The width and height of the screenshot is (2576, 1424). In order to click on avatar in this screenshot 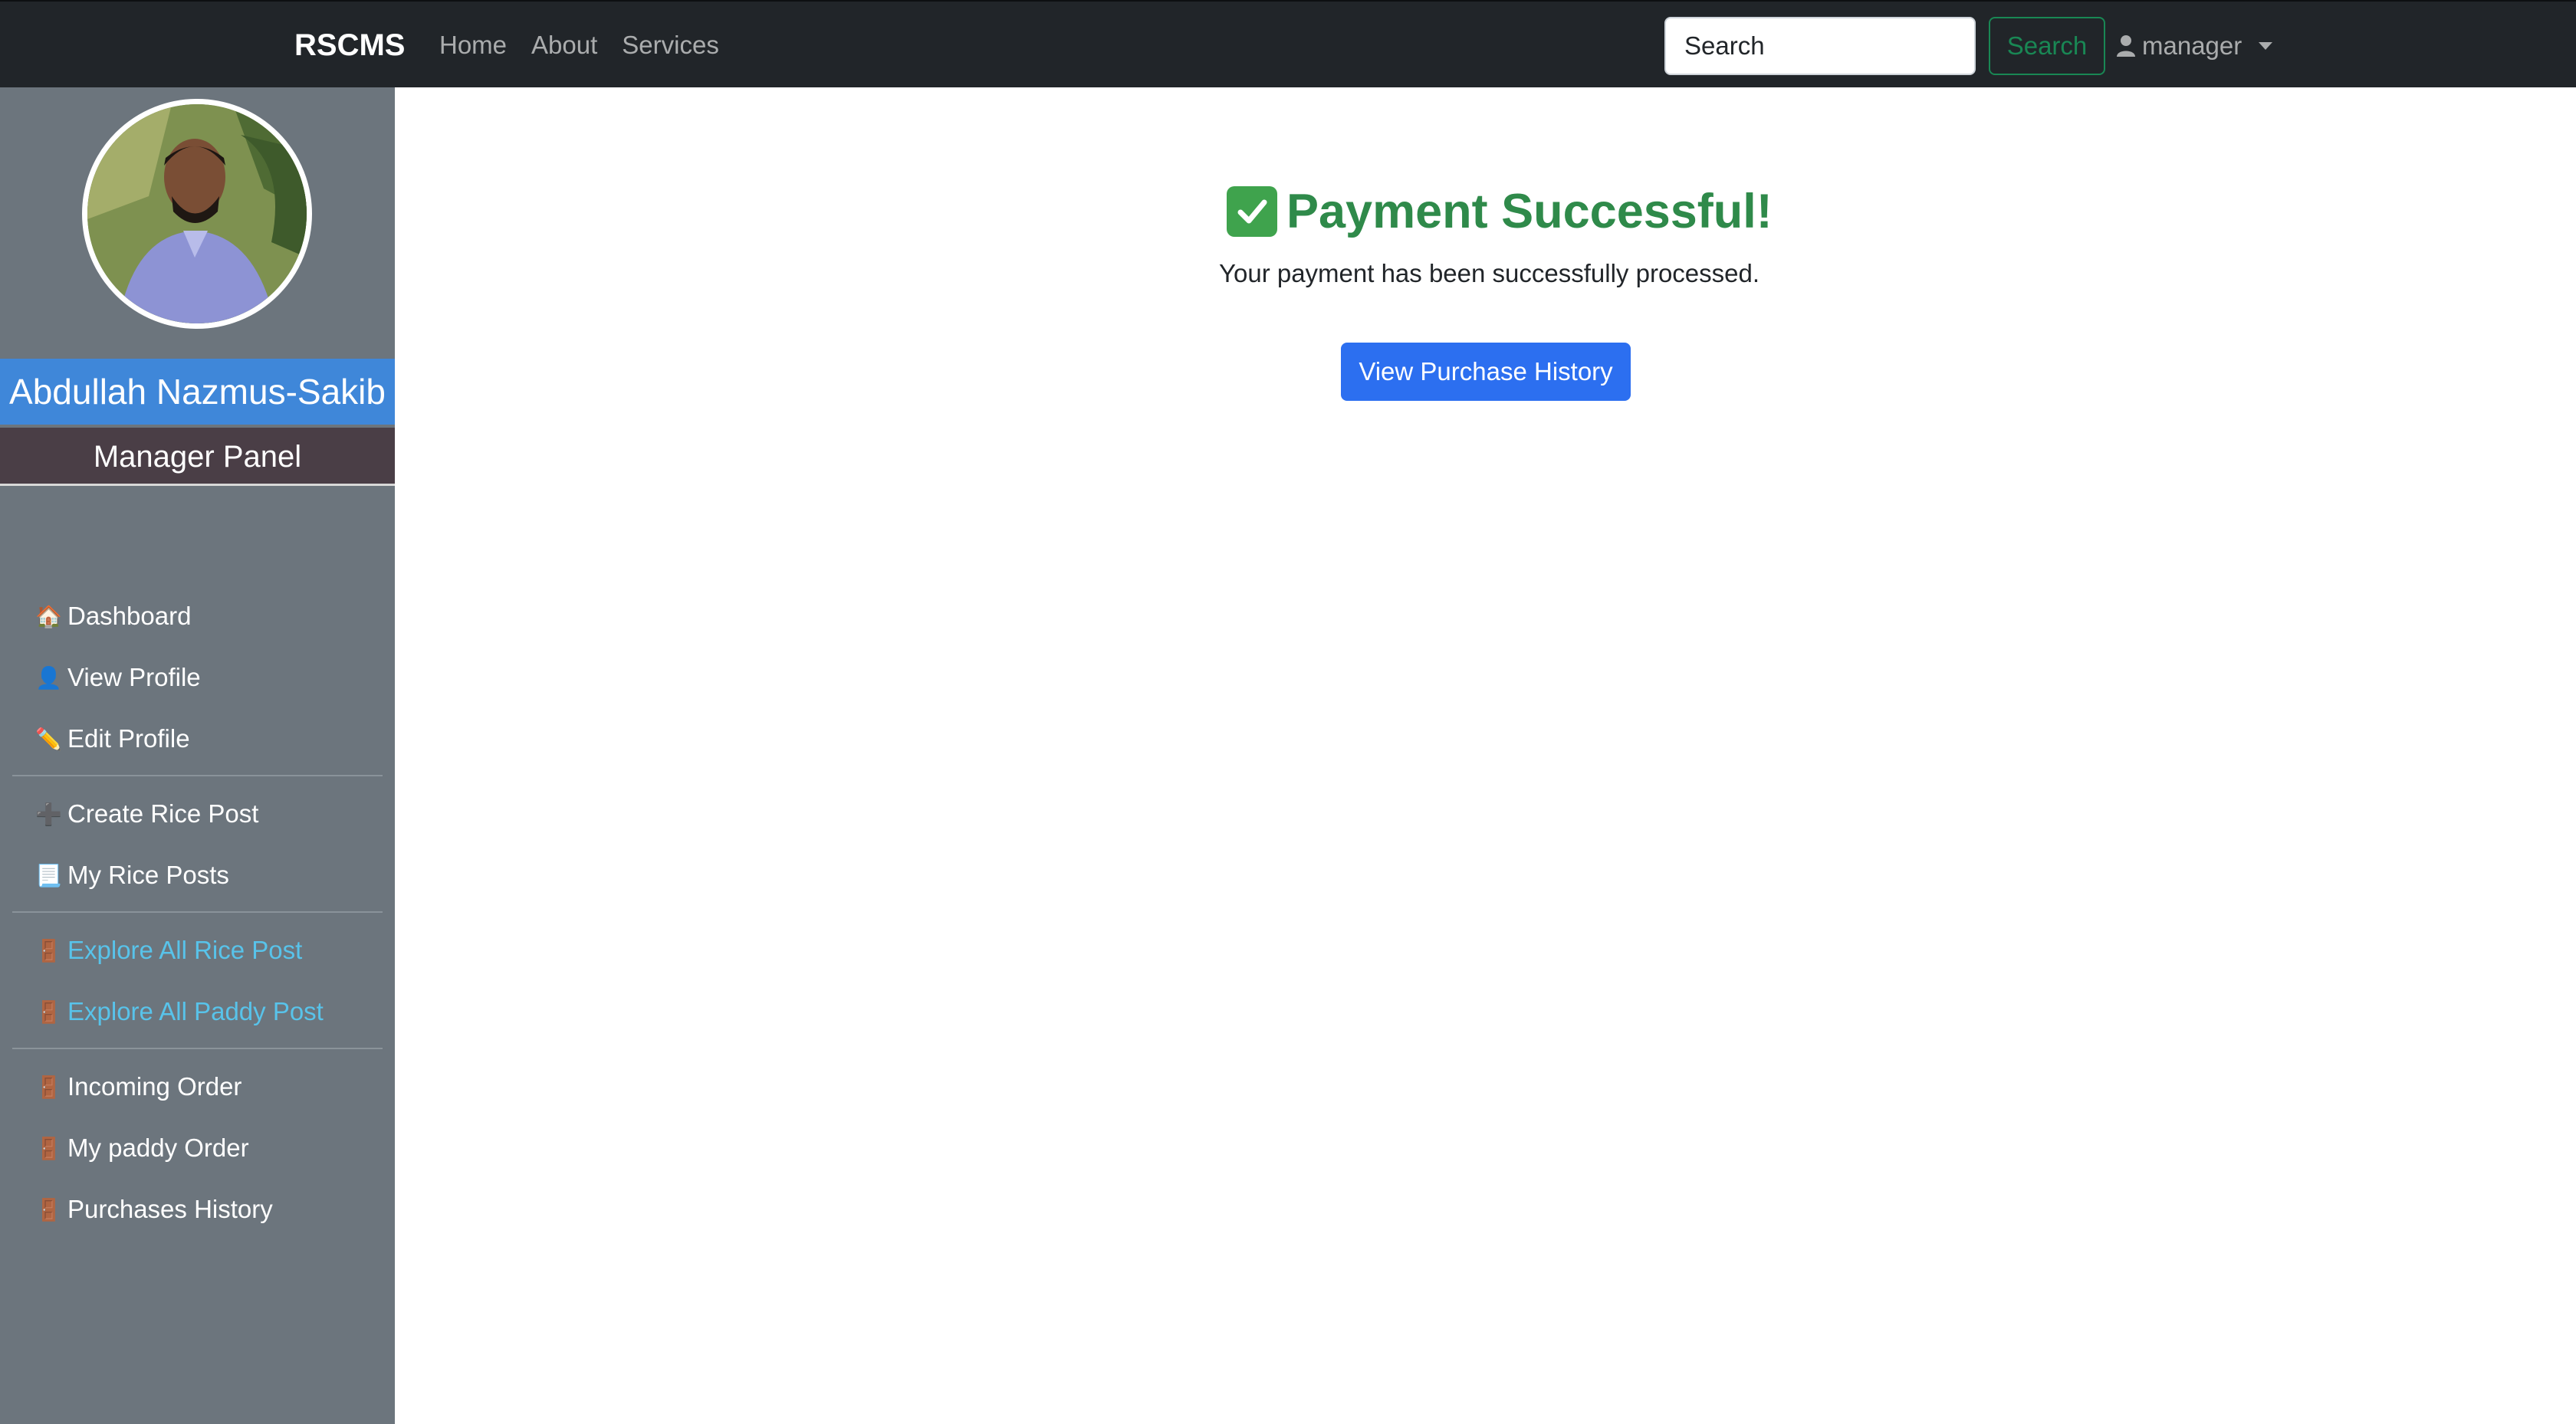, I will do `click(197, 214)`.